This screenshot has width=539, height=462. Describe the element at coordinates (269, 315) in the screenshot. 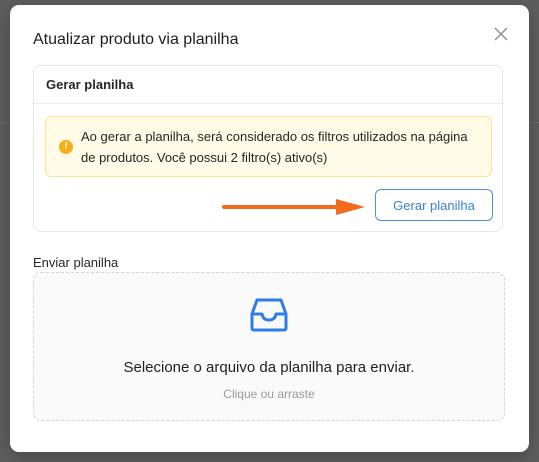

I see `inbox-icon` at that location.